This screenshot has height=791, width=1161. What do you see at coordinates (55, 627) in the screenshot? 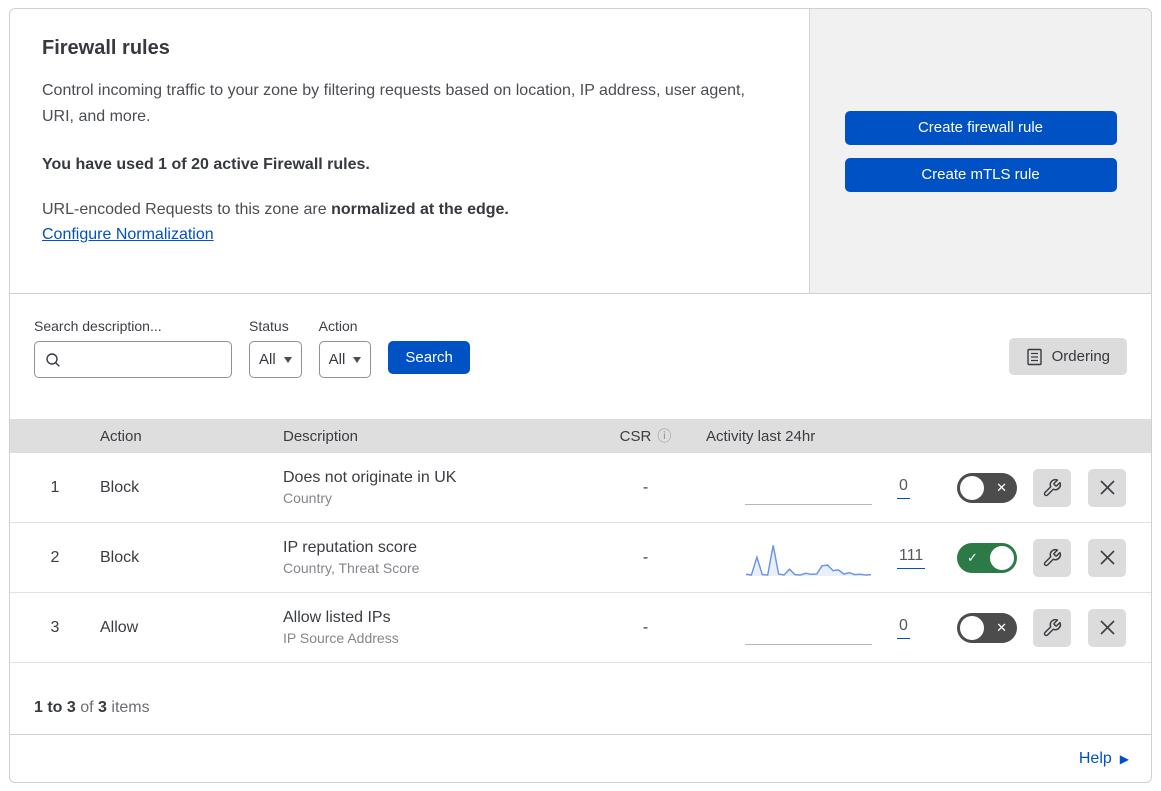
I see `rule-priority: 3` at bounding box center [55, 627].